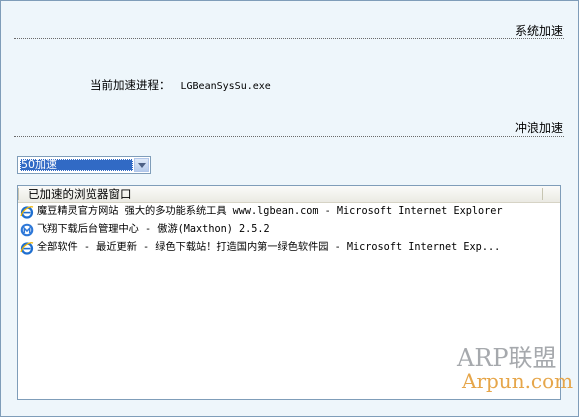 This screenshot has width=579, height=417. What do you see at coordinates (538, 31) in the screenshot?
I see `section-title-system-accel: 系统加速` at bounding box center [538, 31].